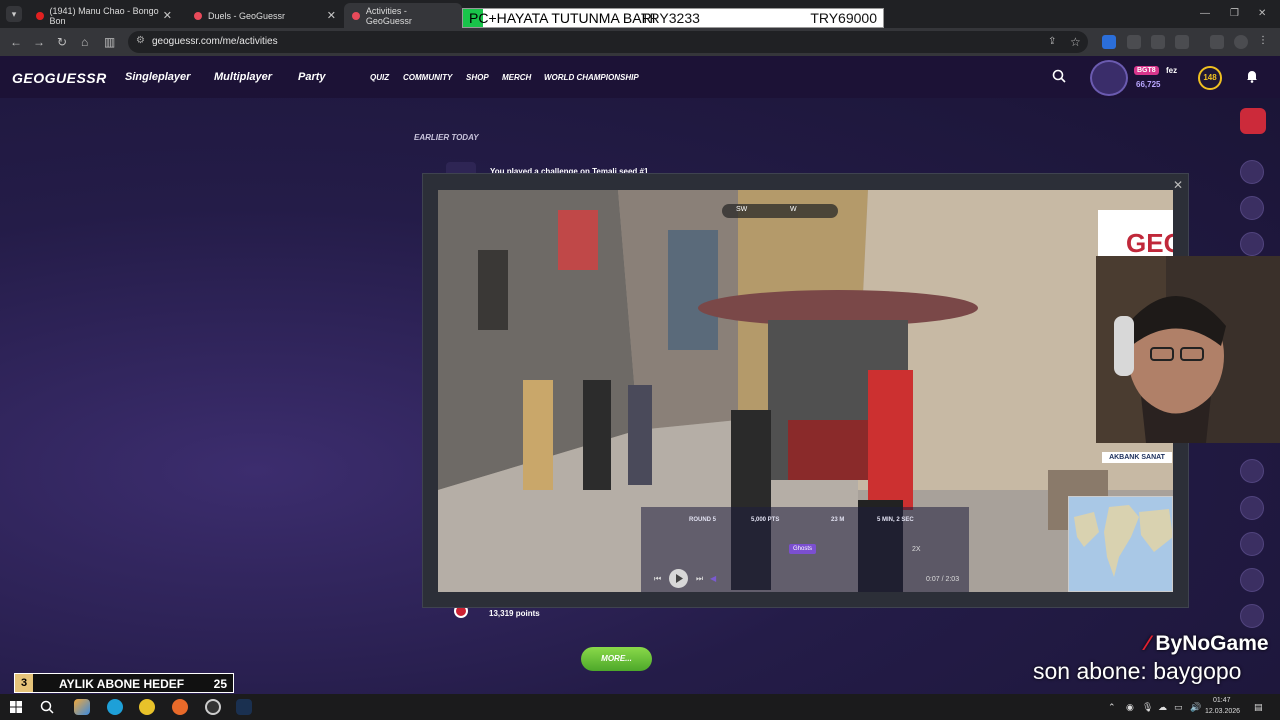  Describe the element at coordinates (1263, 42) in the screenshot. I see `menu-kebab-icon: ⋮` at that location.